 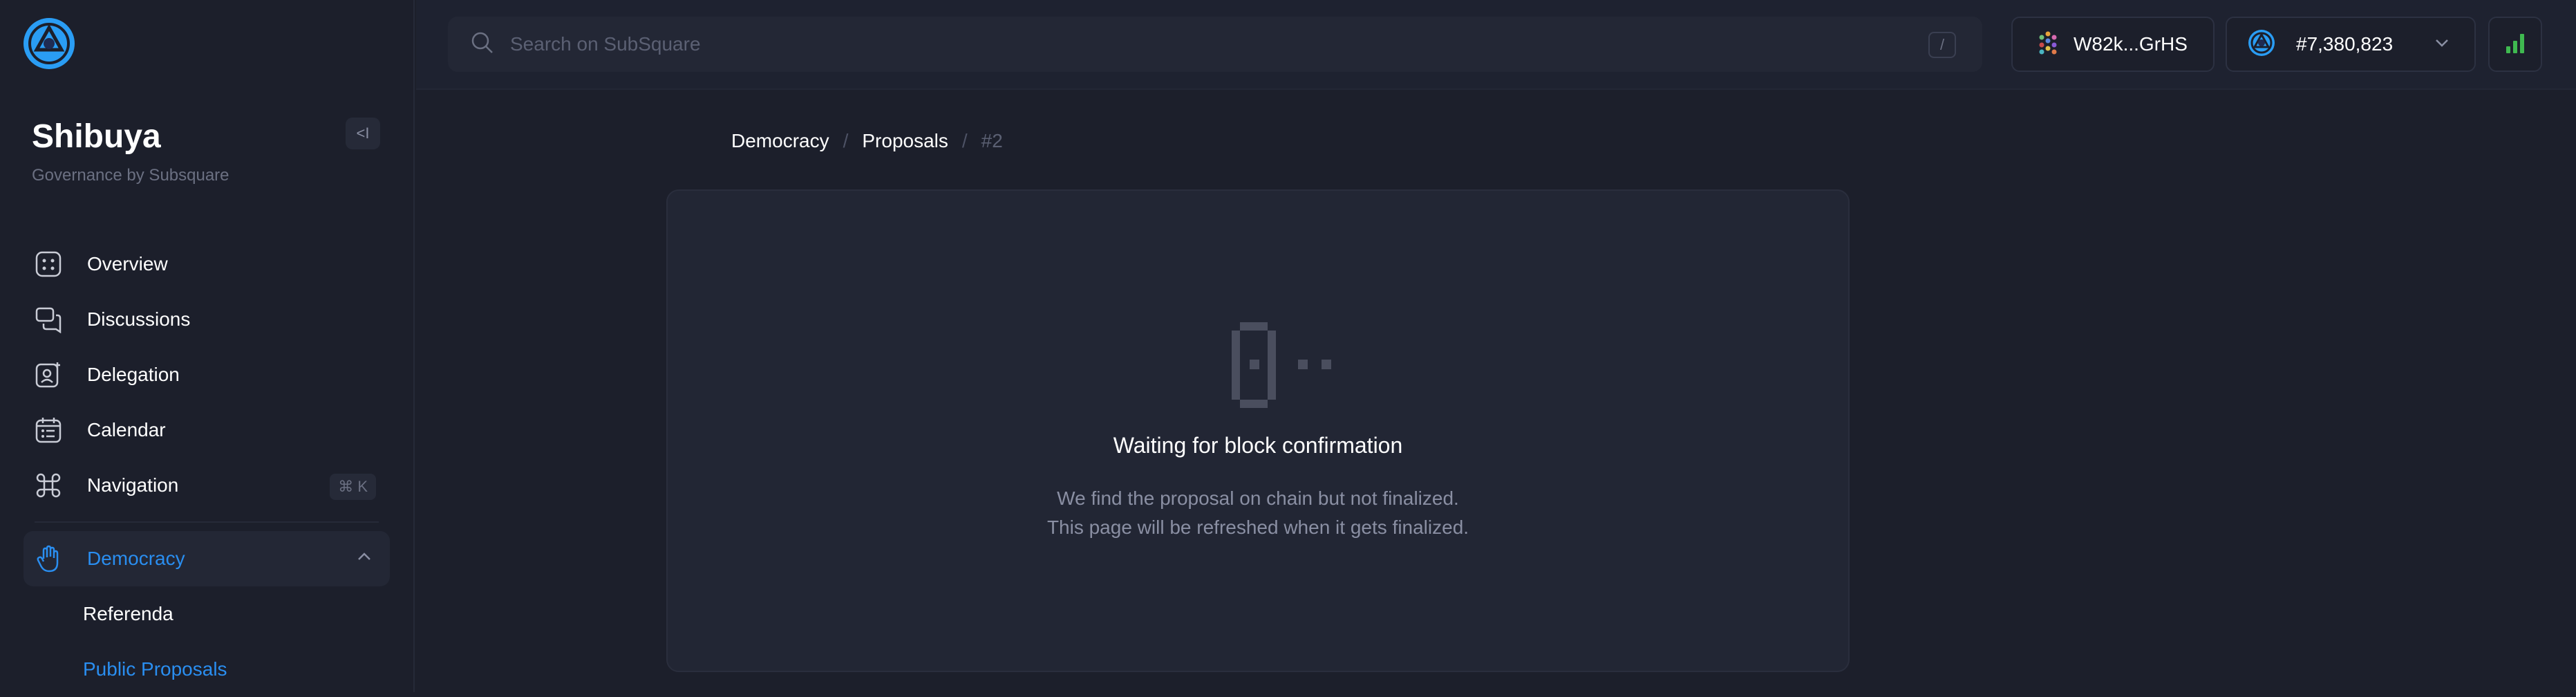 I want to click on sidebar-item-label: Navigation, so click(x=133, y=485).